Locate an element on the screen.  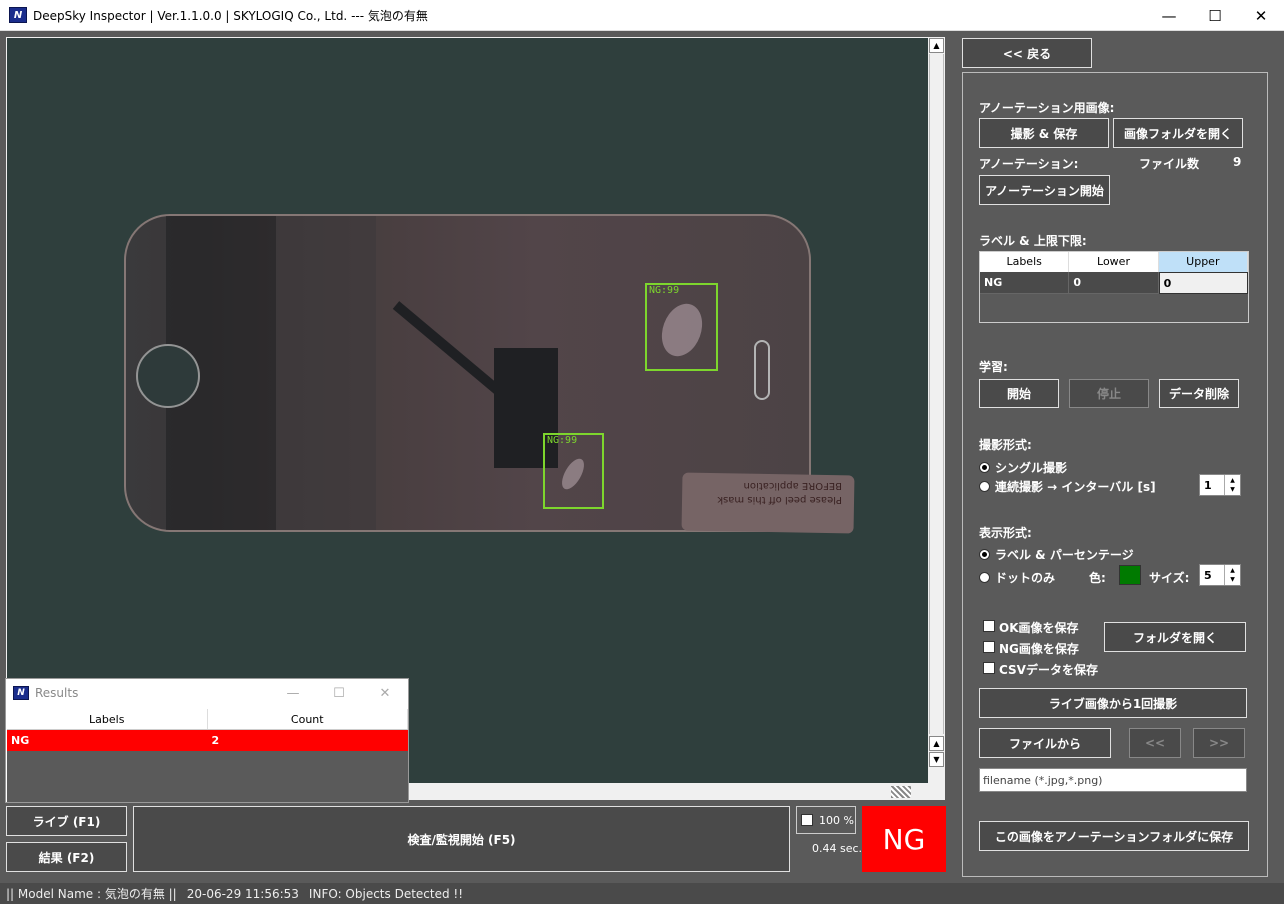
lower-cell: 0 is located at coordinates (1114, 283).